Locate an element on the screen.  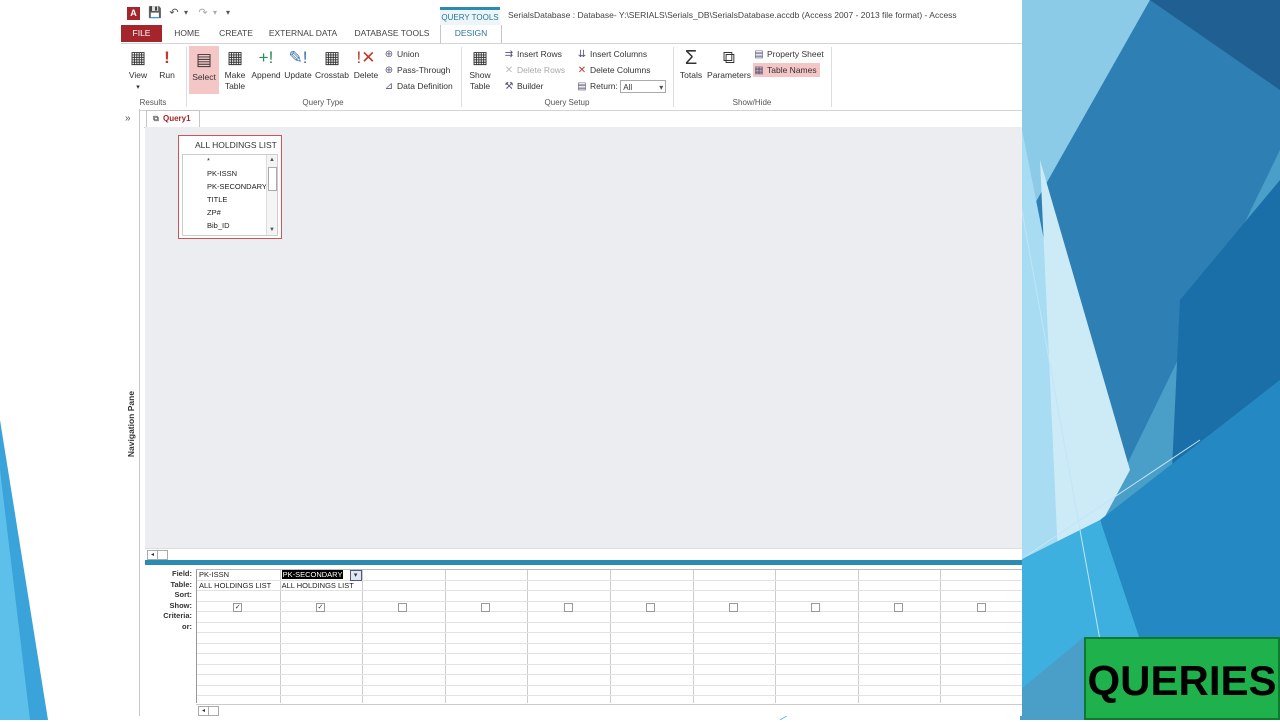
delete-query-button: !✕ Delete is located at coordinates (366, 69).